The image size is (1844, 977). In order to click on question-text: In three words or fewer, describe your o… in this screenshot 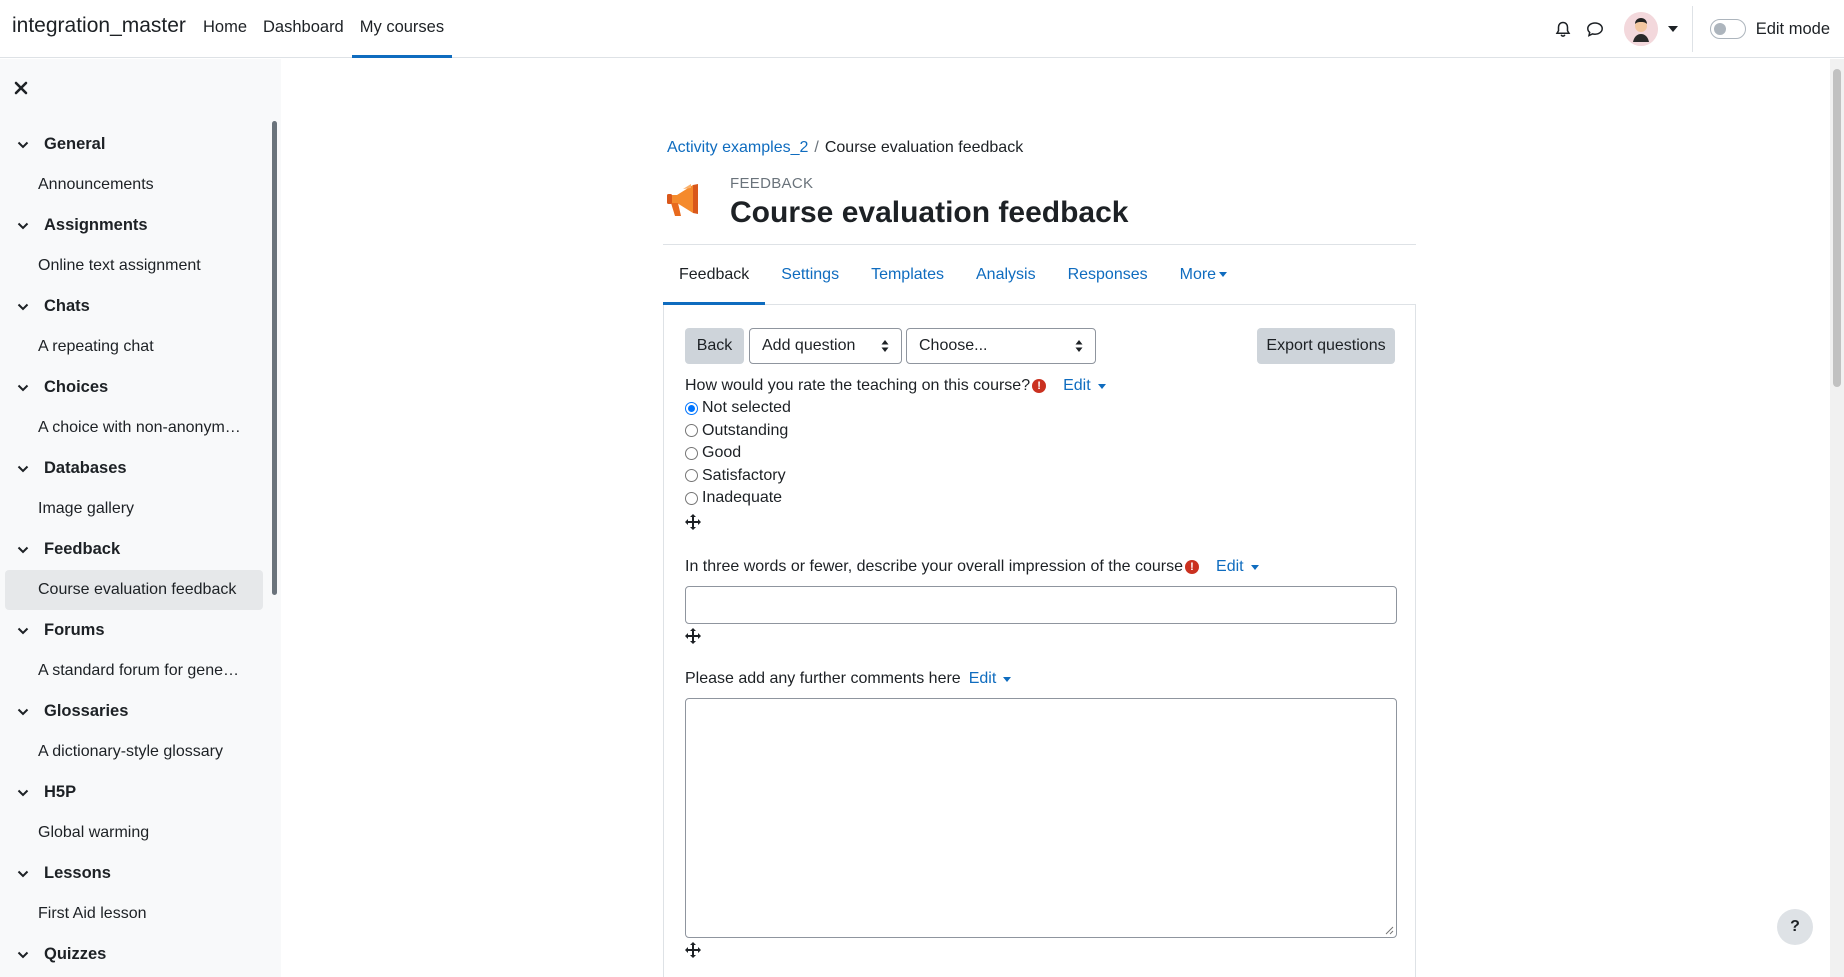, I will do `click(934, 566)`.